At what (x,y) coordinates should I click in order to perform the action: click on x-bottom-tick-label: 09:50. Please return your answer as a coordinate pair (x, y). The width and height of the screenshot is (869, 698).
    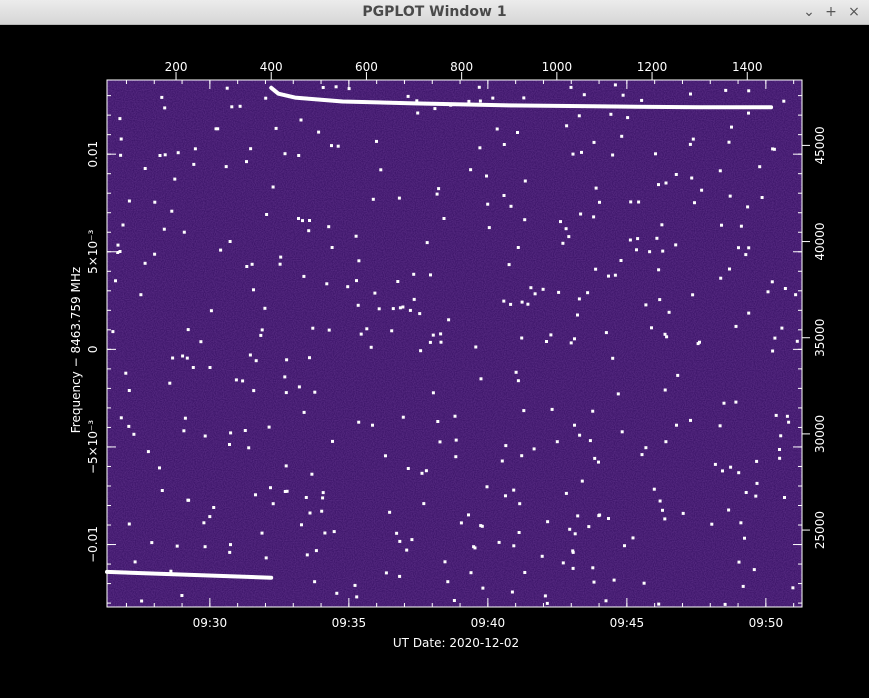
    Looking at the image, I should click on (766, 623).